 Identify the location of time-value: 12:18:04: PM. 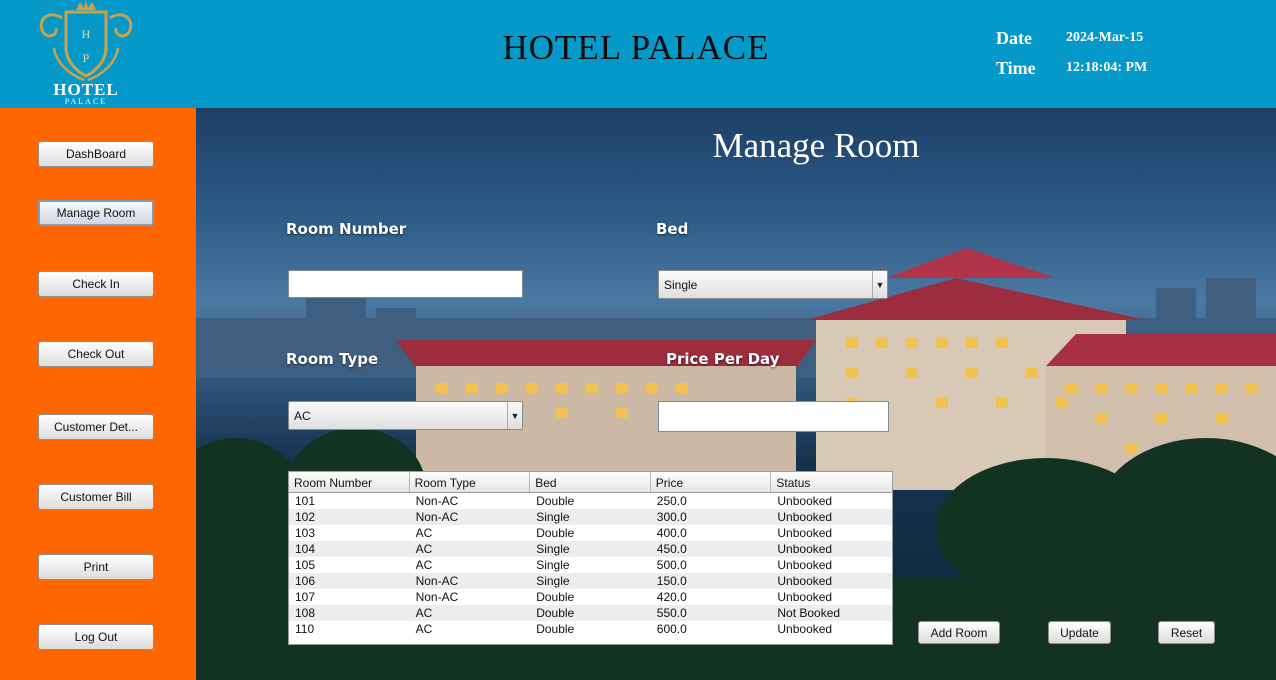
(1107, 67).